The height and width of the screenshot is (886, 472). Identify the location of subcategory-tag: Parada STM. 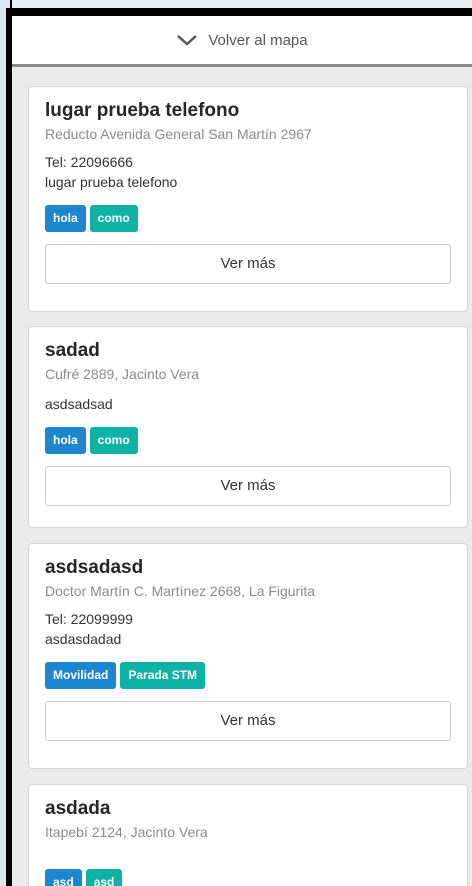
(163, 675).